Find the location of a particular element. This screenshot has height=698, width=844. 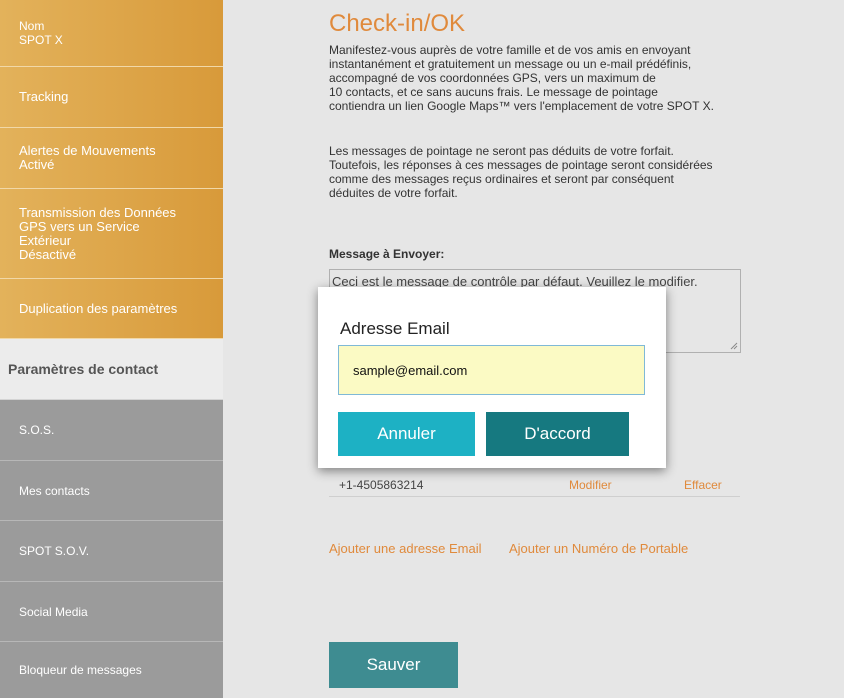

email-input is located at coordinates (491, 370).